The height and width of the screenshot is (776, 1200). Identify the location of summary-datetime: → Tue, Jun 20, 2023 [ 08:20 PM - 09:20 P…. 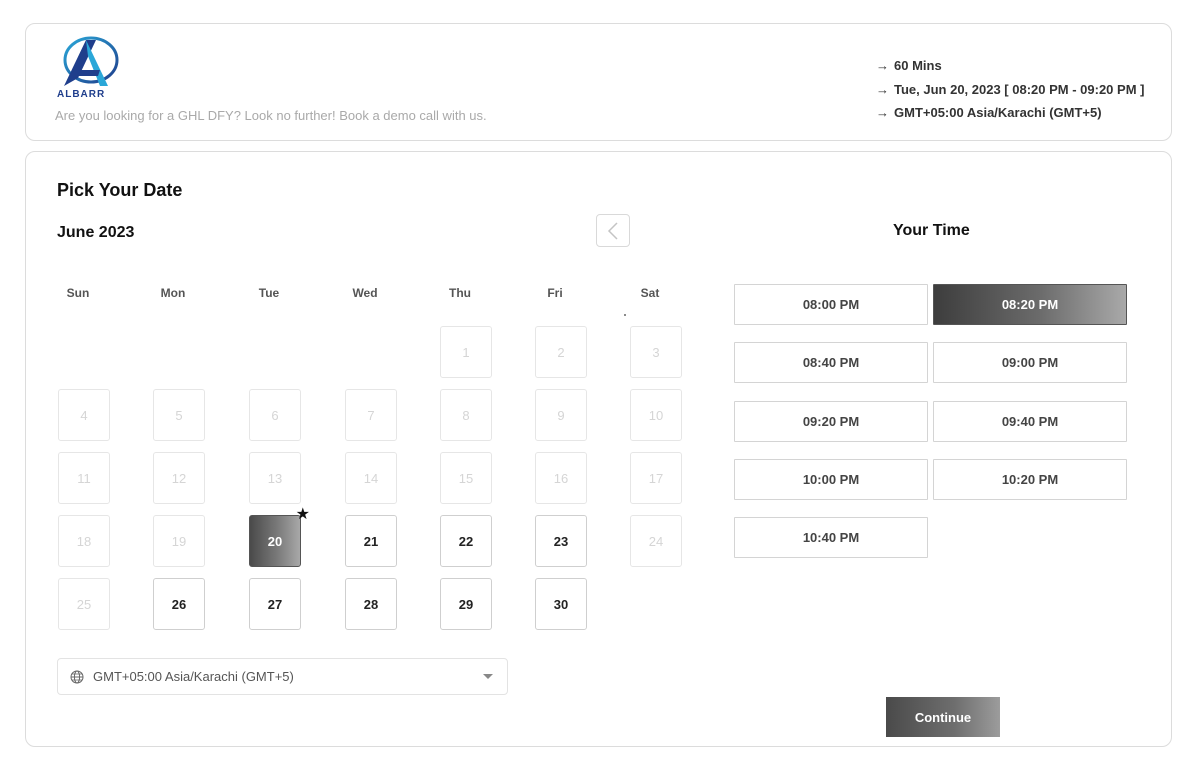
(1010, 90).